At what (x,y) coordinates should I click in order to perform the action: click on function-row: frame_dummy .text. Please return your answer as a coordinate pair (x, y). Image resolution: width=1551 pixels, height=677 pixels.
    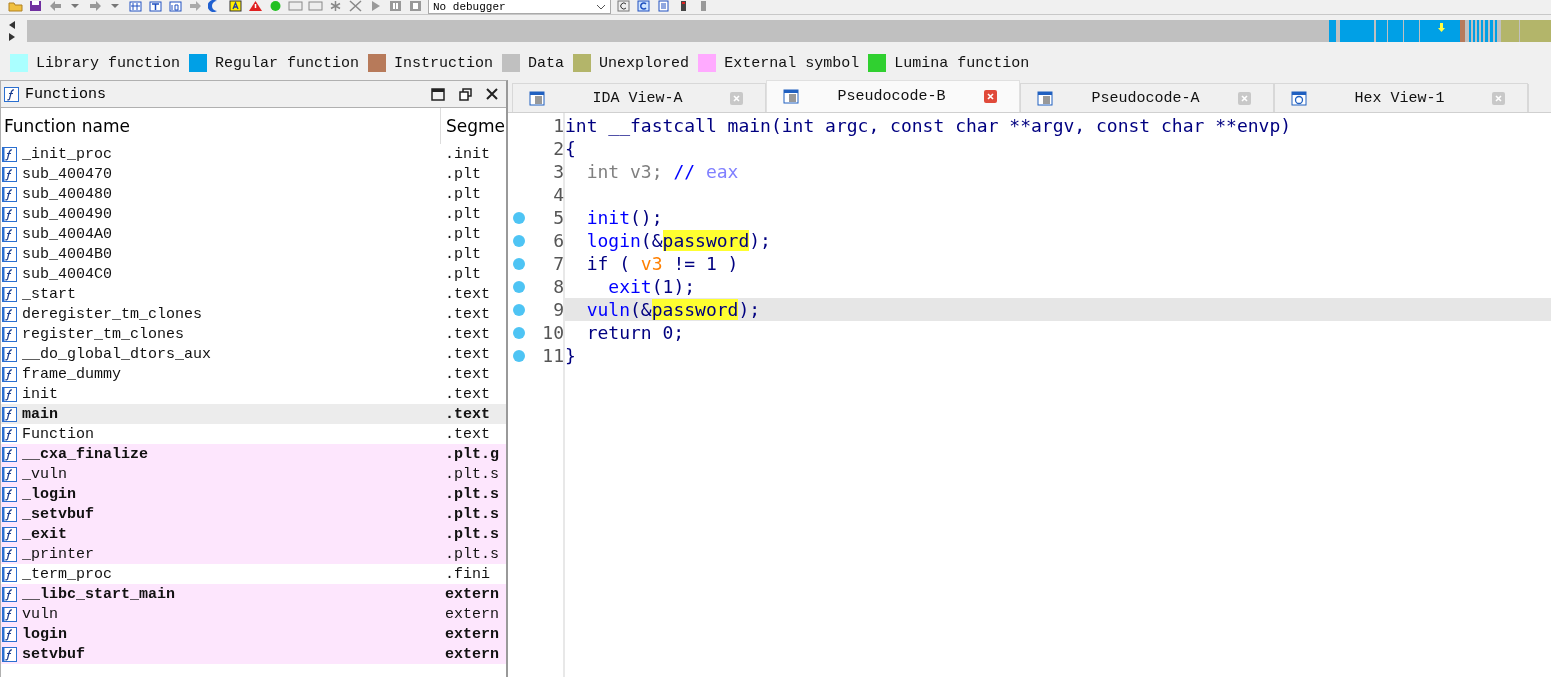
    Looking at the image, I should click on (253, 374).